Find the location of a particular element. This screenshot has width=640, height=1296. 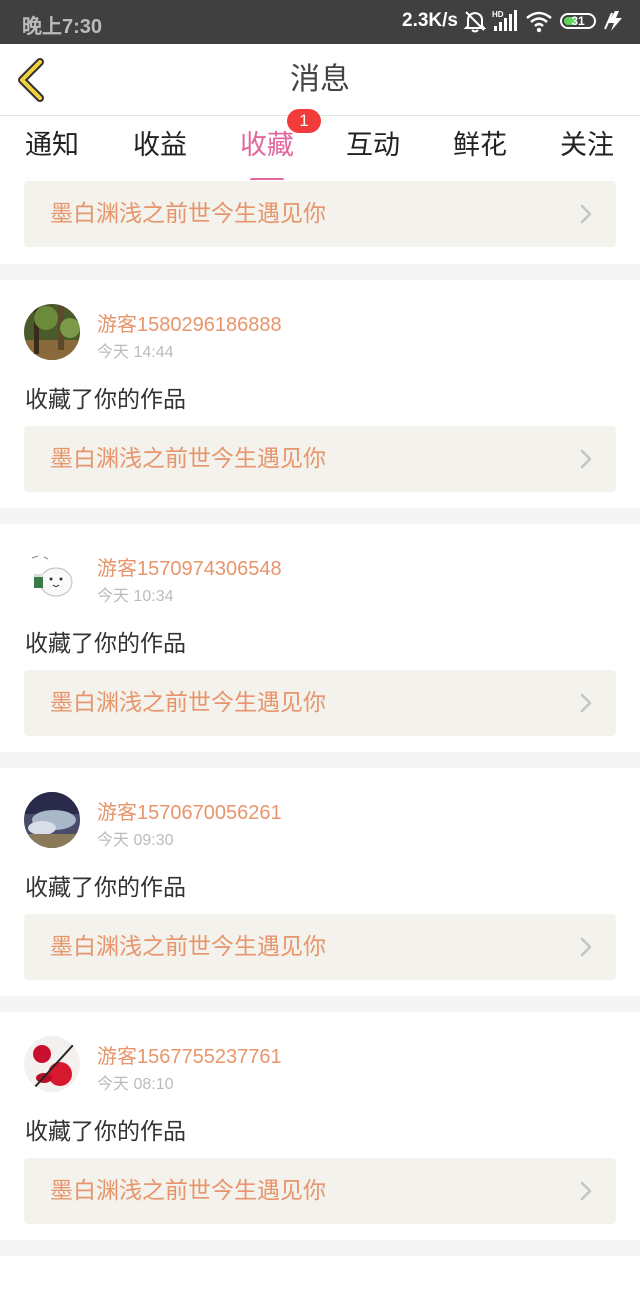

tab-interaction: 互动 is located at coordinates (373, 146).